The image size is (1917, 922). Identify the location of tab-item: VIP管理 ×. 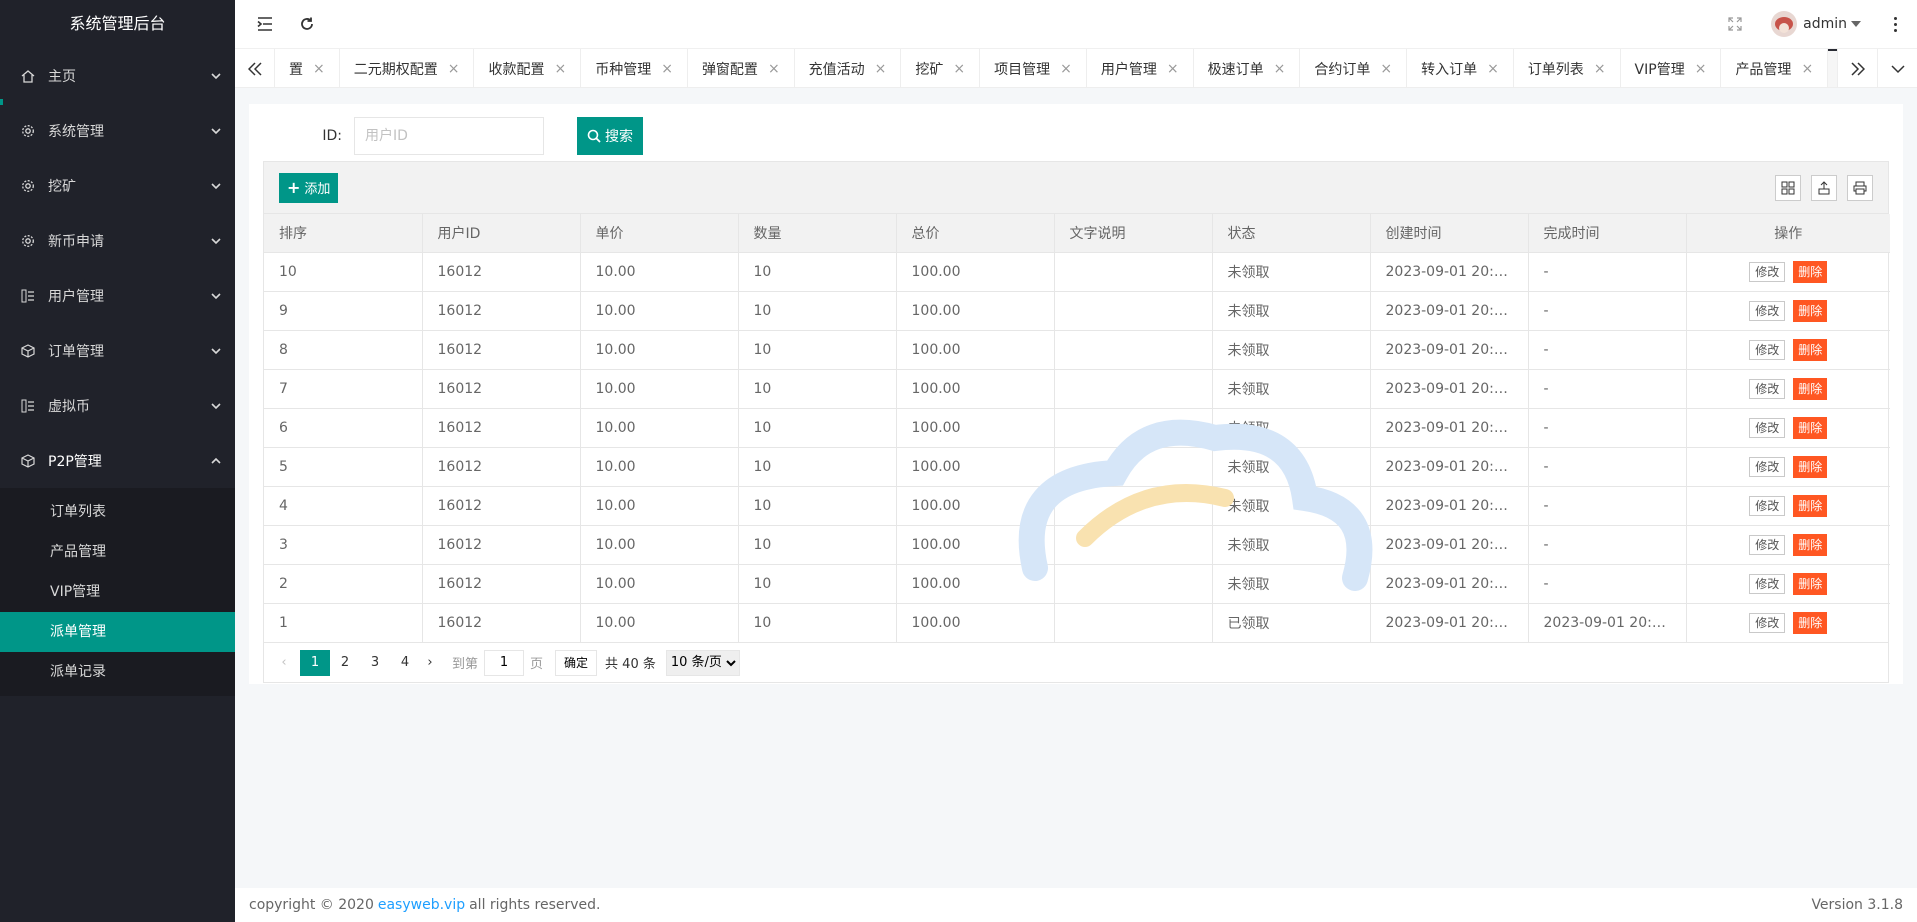
(1671, 68).